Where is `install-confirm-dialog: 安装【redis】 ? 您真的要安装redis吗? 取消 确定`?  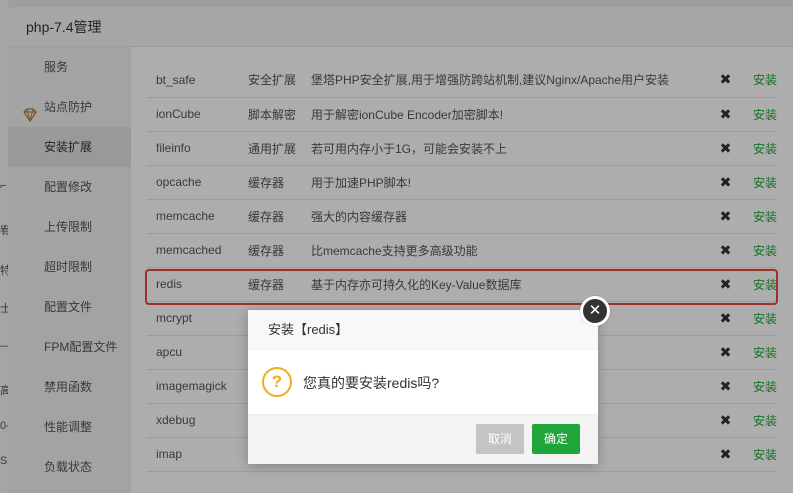
install-confirm-dialog: 安装【redis】 ? 您真的要安装redis吗? 取消 确定 is located at coordinates (423, 387).